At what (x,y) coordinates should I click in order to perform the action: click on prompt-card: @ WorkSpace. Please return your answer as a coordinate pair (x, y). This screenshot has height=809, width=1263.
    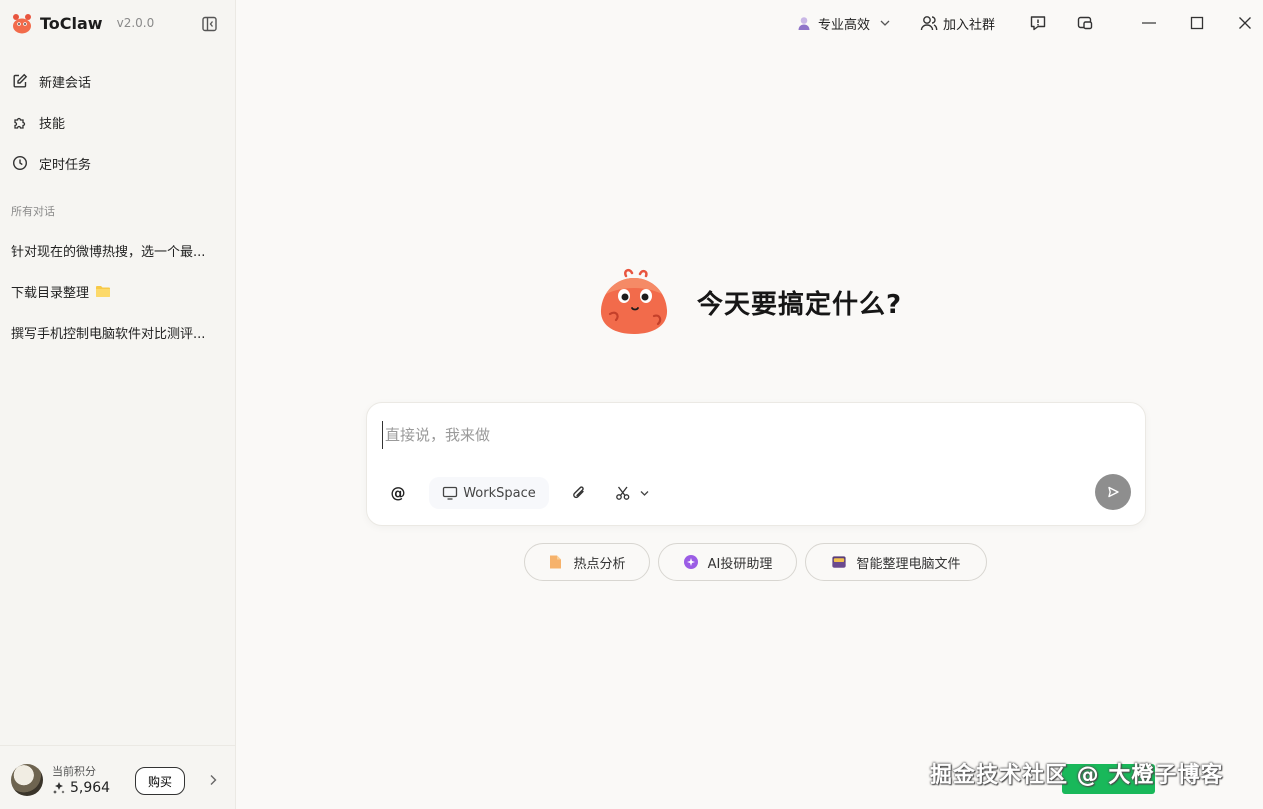
    Looking at the image, I should click on (756, 464).